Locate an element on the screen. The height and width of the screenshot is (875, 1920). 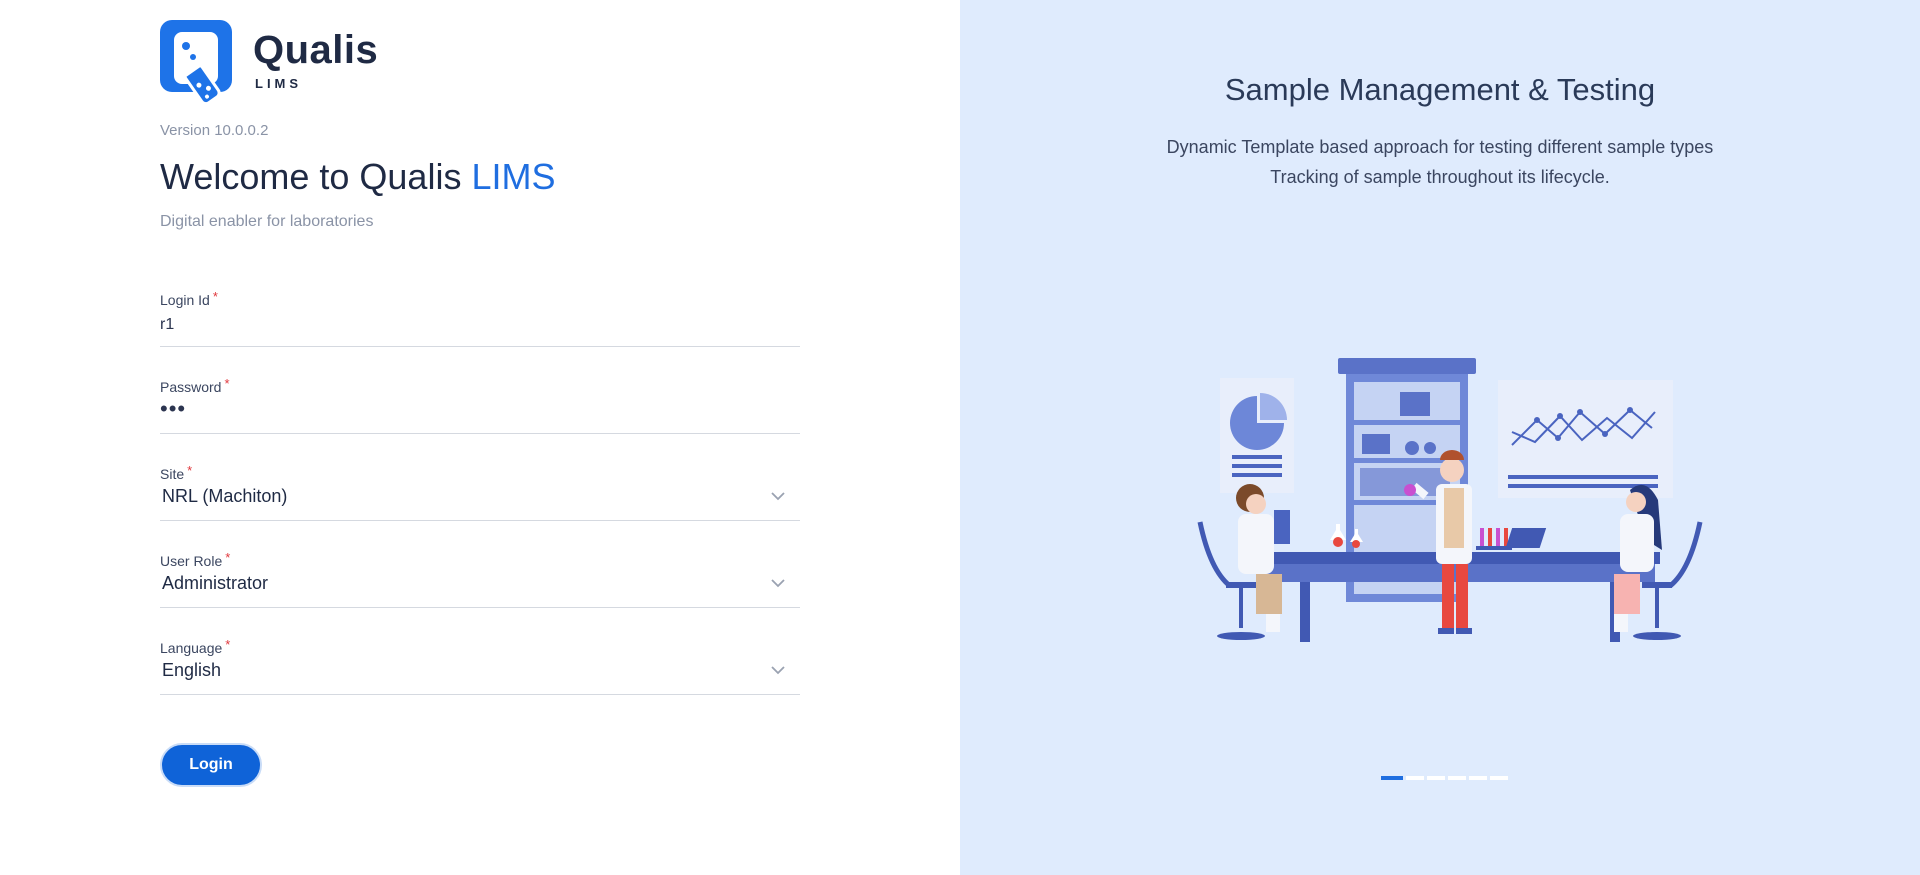
site-value: NRL (Machiton) is located at coordinates (225, 496).